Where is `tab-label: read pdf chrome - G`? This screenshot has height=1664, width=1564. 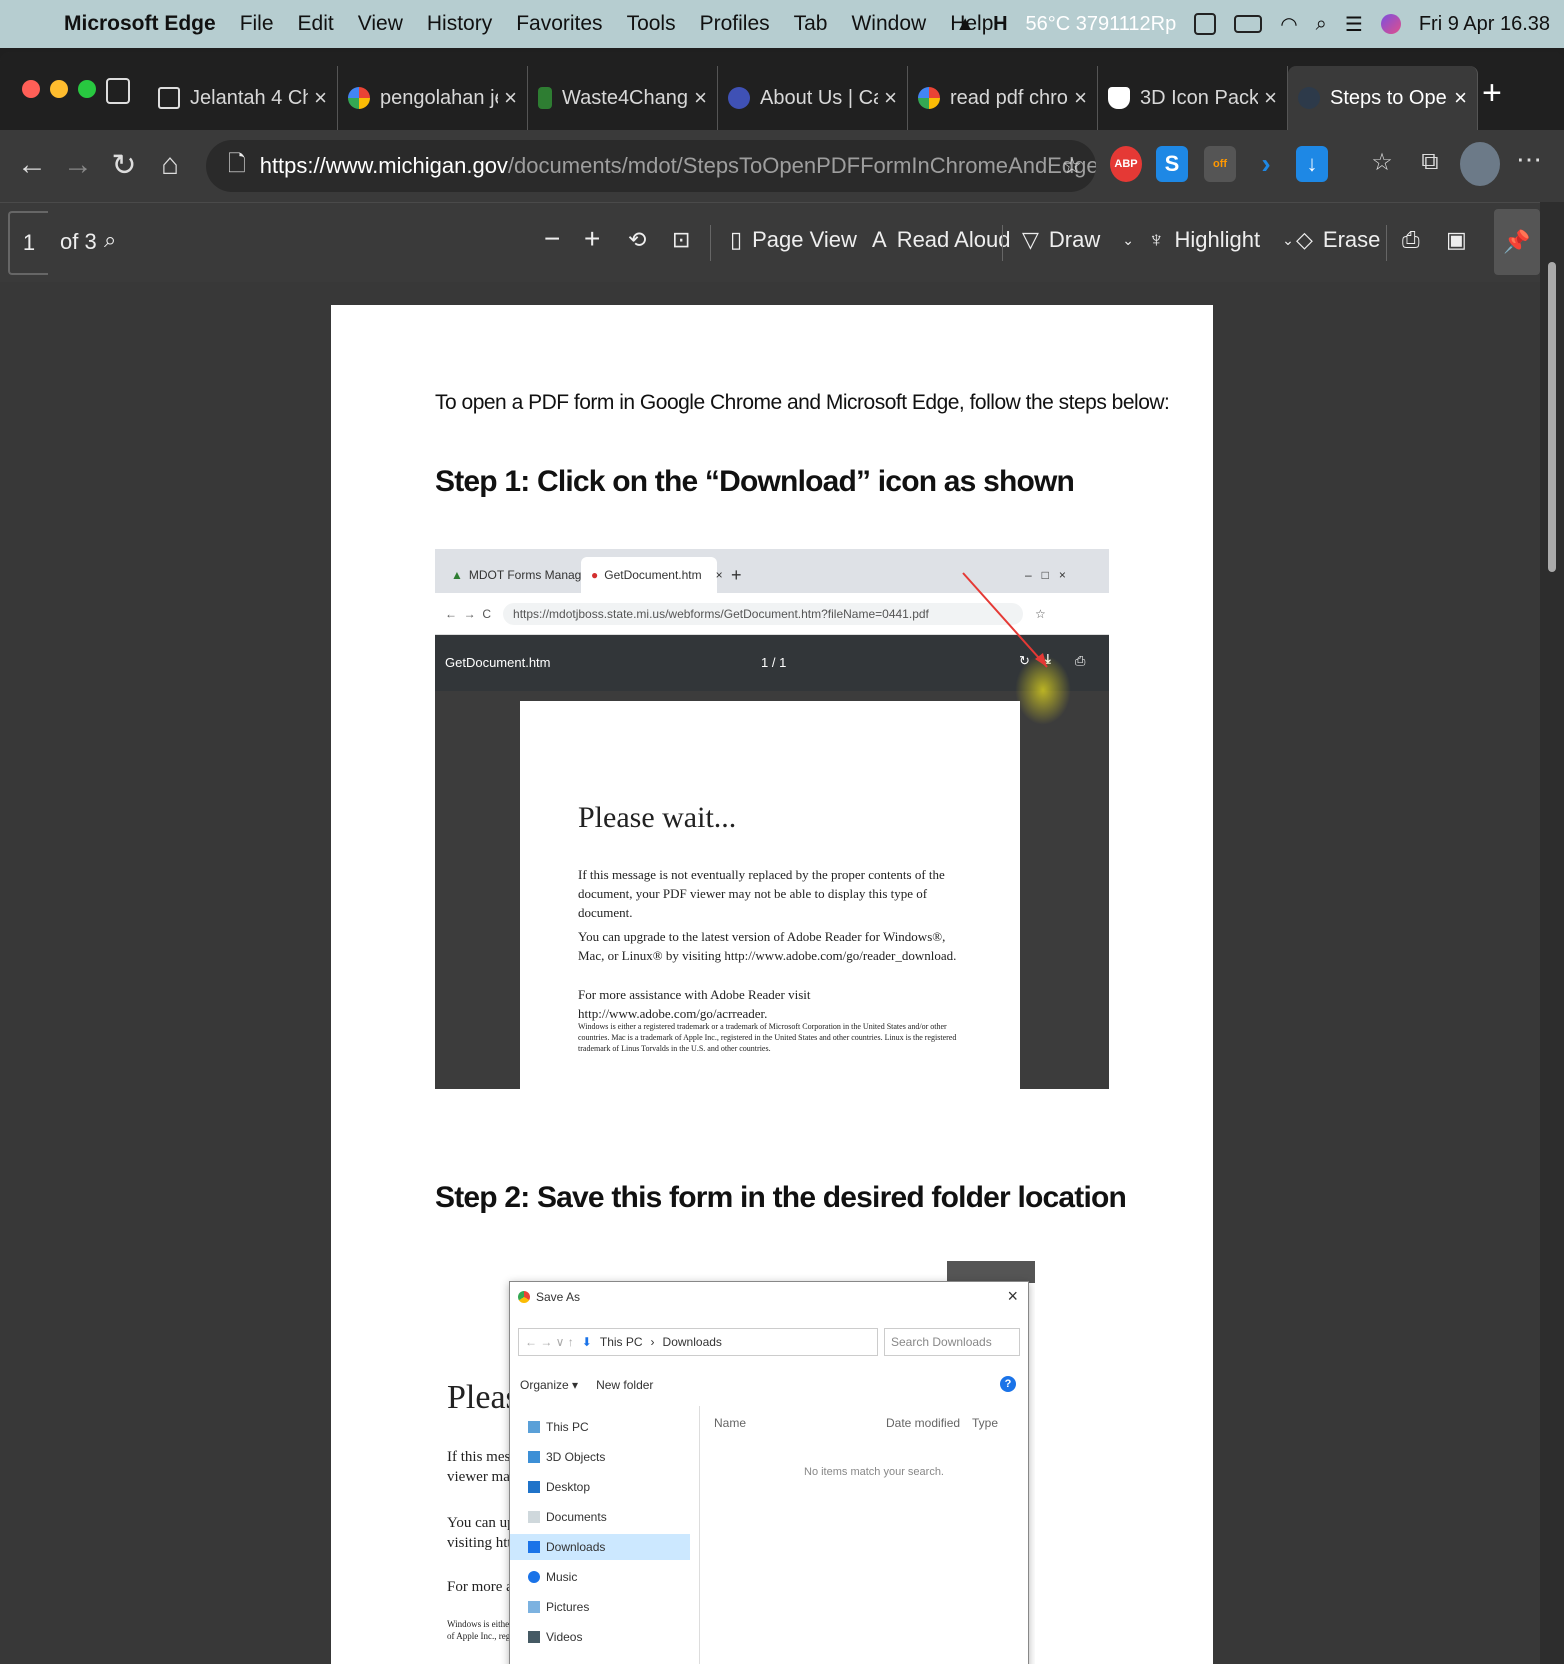 tab-label: read pdf chrome - G is located at coordinates (1009, 97).